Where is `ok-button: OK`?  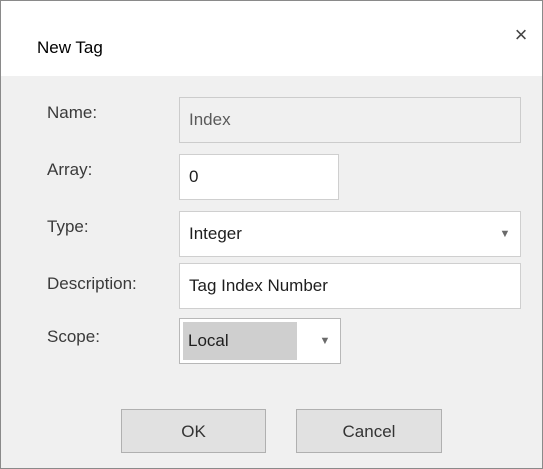 ok-button: OK is located at coordinates (193, 431).